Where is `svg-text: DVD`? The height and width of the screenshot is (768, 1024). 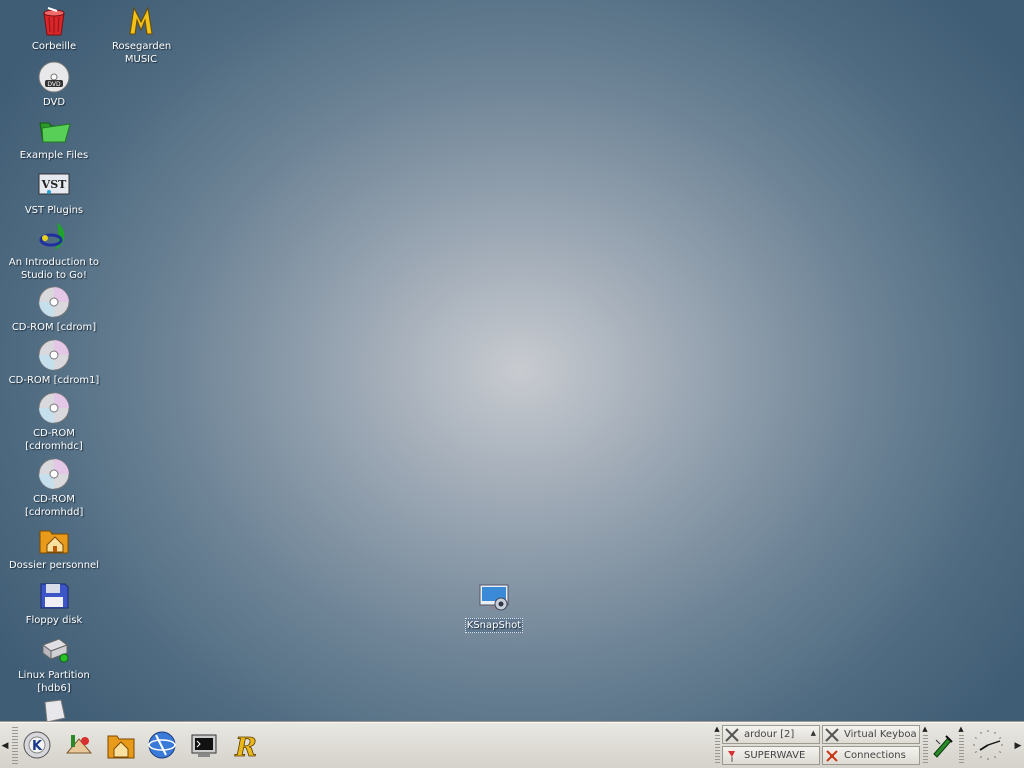
svg-text: DVD is located at coordinates (54, 84).